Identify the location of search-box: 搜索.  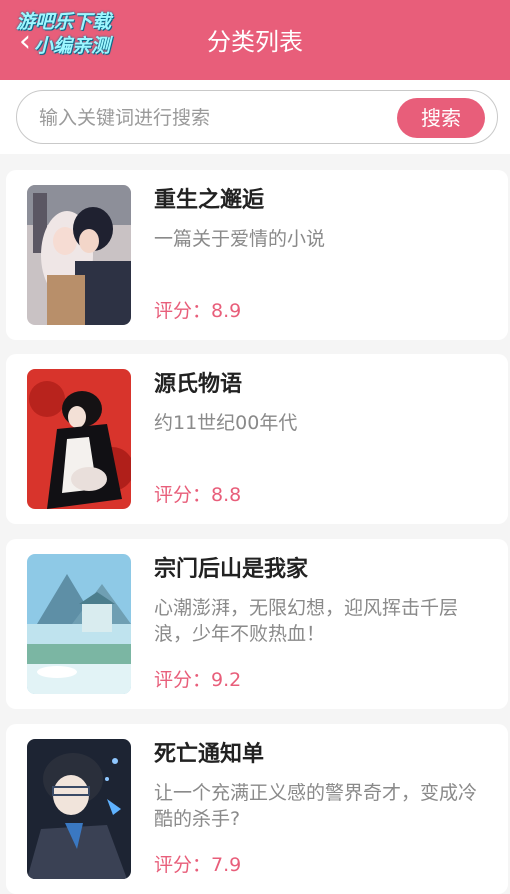
(257, 117).